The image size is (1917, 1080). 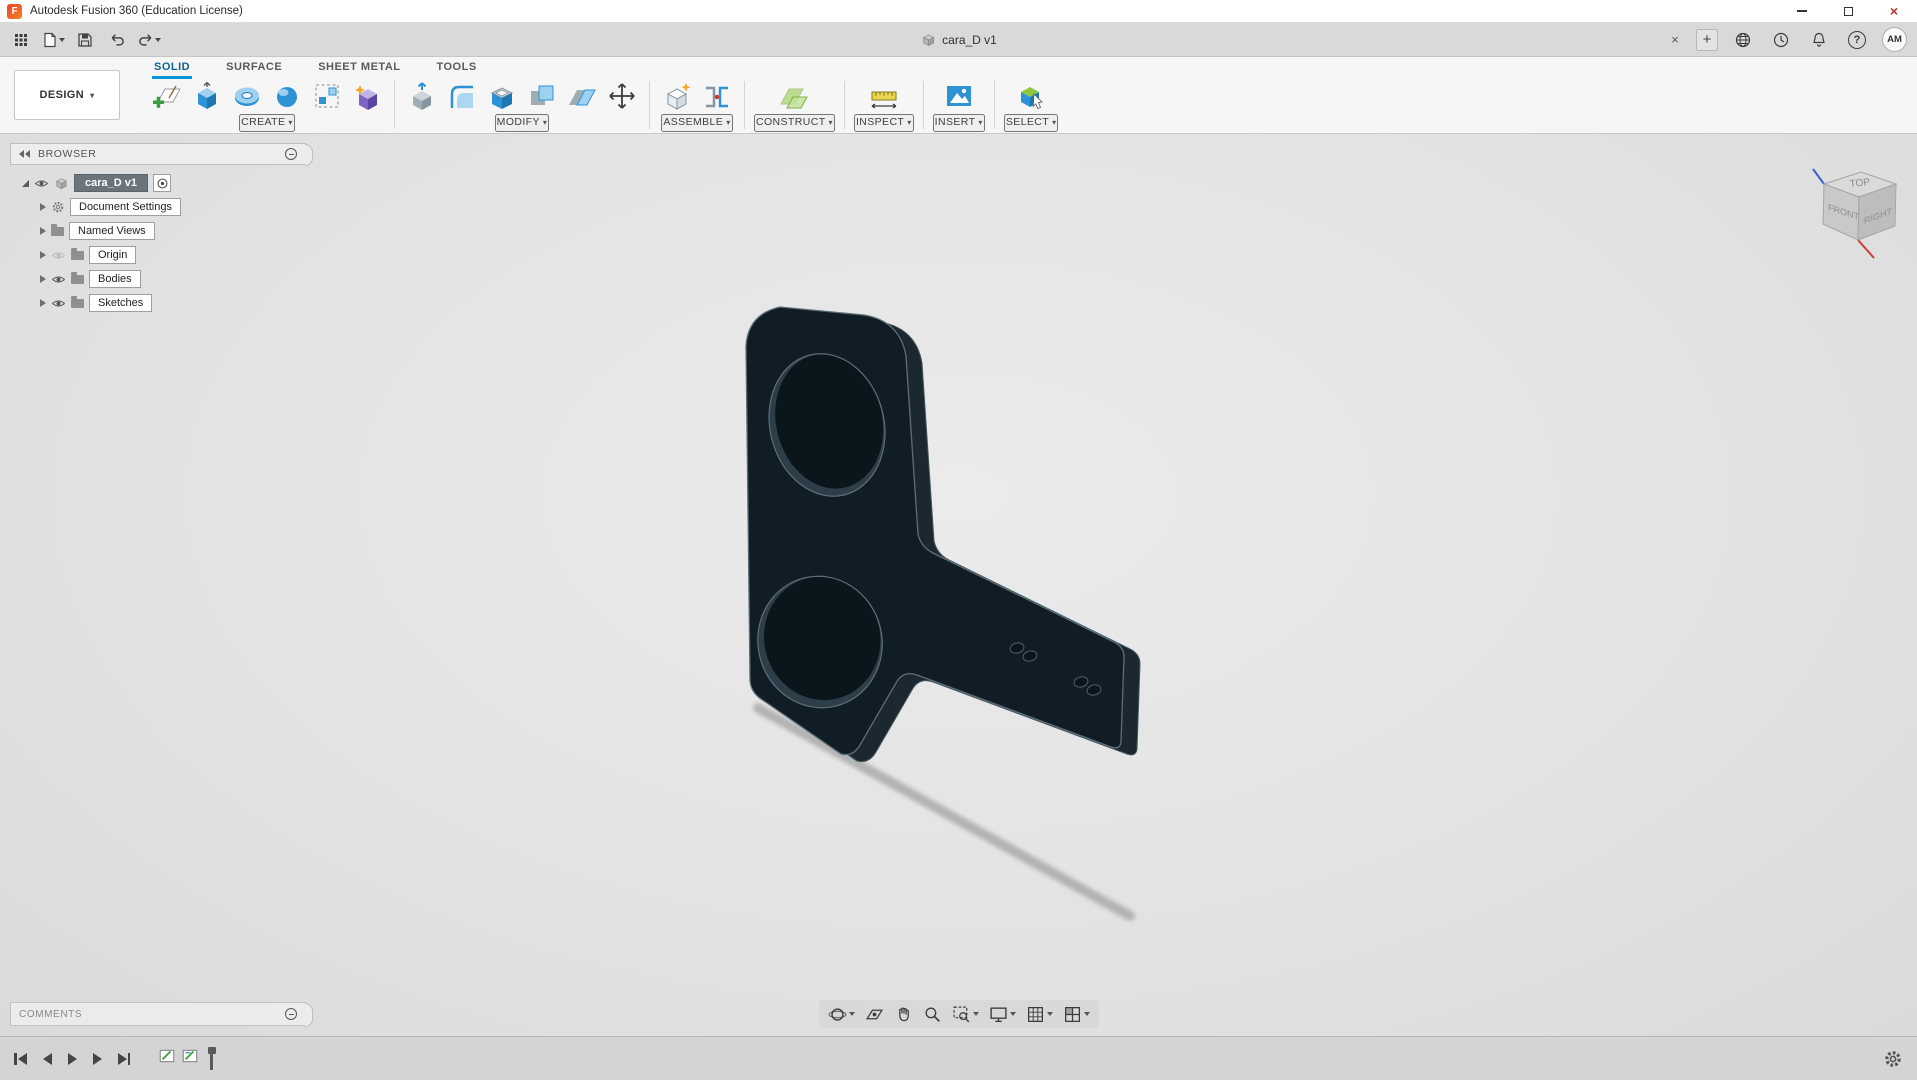 What do you see at coordinates (112, 231) in the screenshot?
I see `browser-item-label: Named Views` at bounding box center [112, 231].